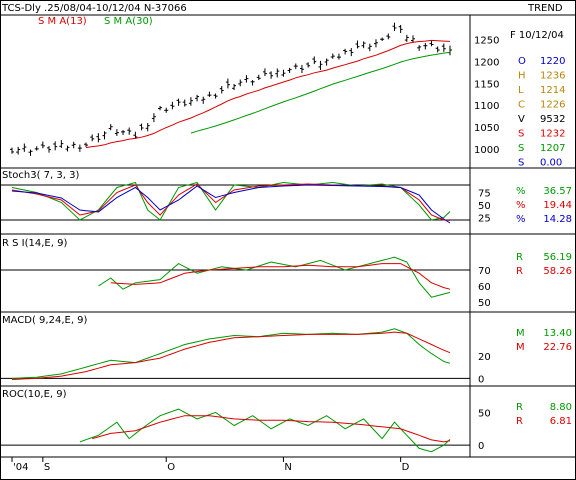  Describe the element at coordinates (561, 421) in the screenshot. I see `roc-legend-value-1: 6.81` at that location.